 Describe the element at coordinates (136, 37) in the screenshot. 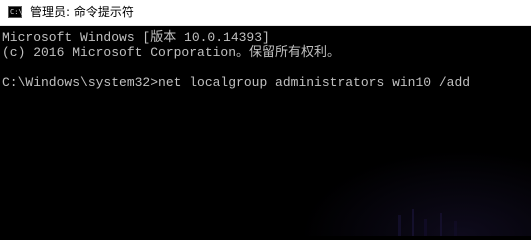

I see `console-line-version: Microsoft Windows [版本 10.0.14393]` at that location.